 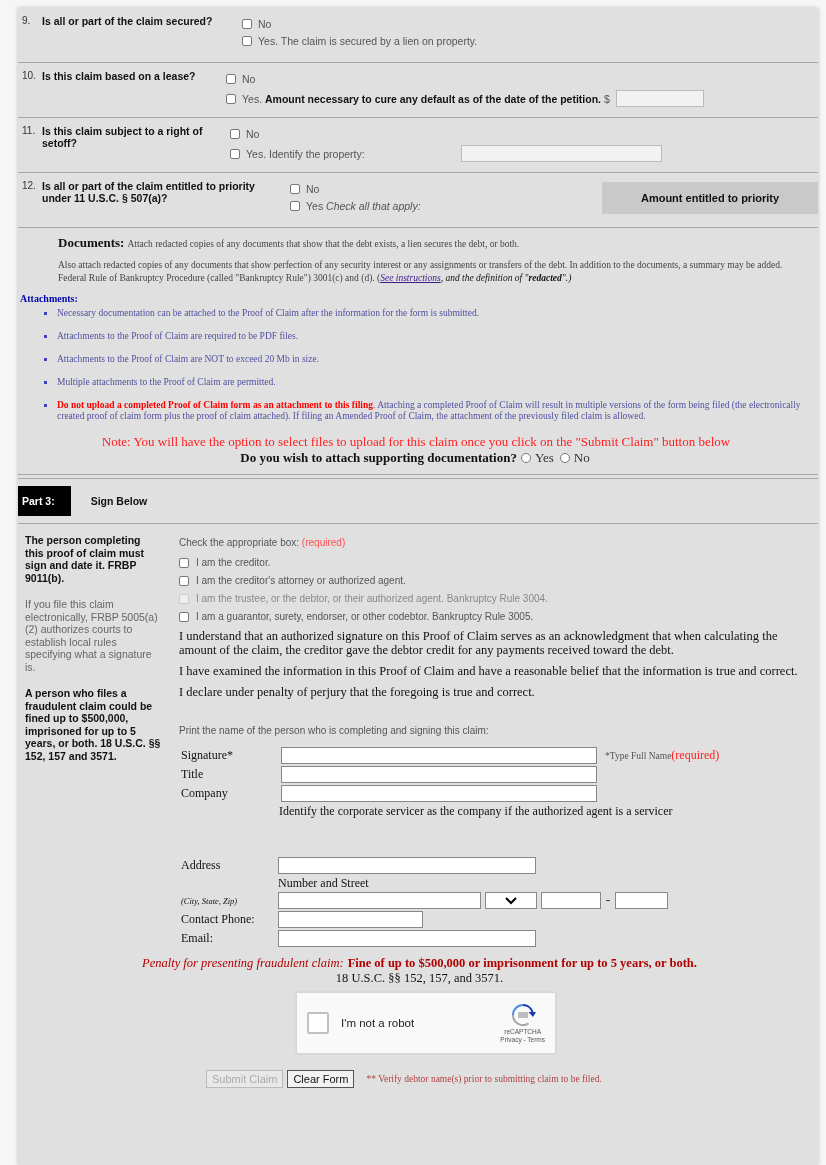 I want to click on state-dropdown, so click(x=511, y=900).